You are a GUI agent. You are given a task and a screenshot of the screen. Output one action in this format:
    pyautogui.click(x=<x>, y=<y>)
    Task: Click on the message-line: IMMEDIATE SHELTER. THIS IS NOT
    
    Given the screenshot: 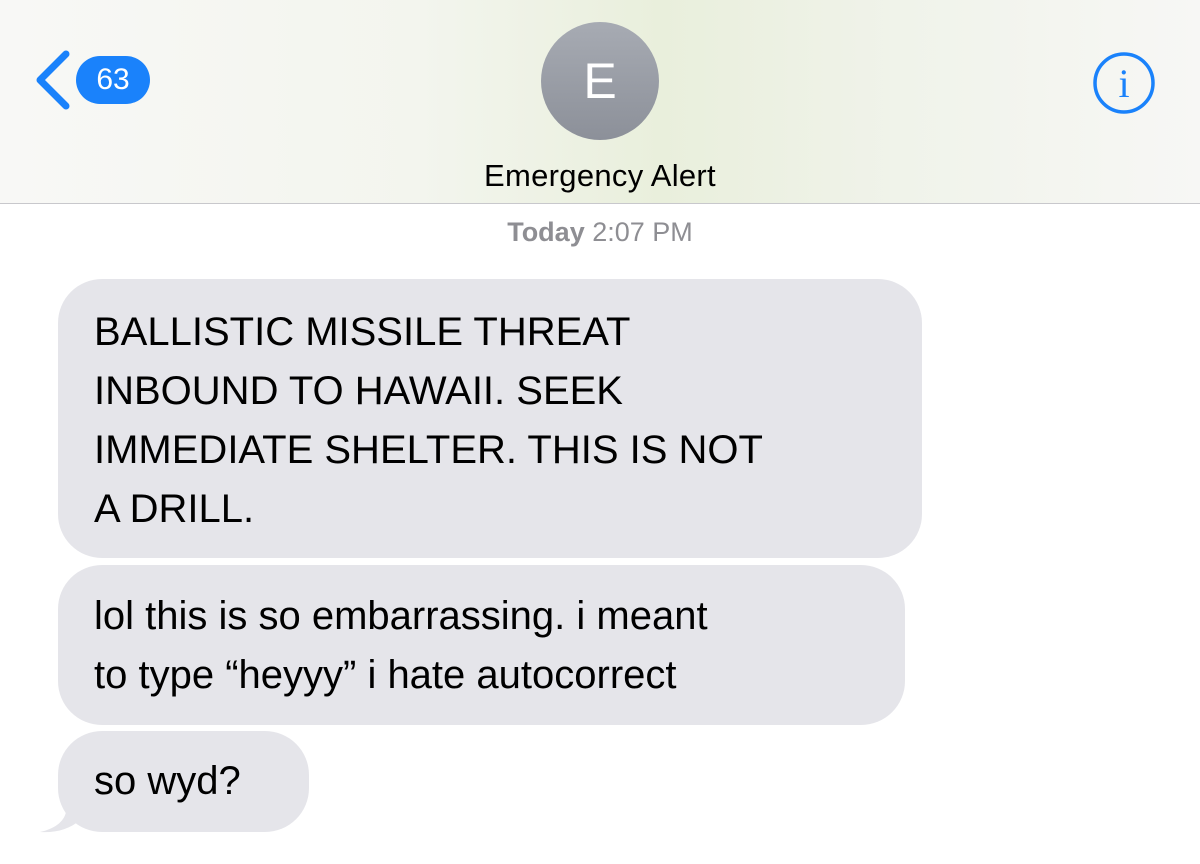 What is the action you would take?
    pyautogui.click(x=428, y=450)
    